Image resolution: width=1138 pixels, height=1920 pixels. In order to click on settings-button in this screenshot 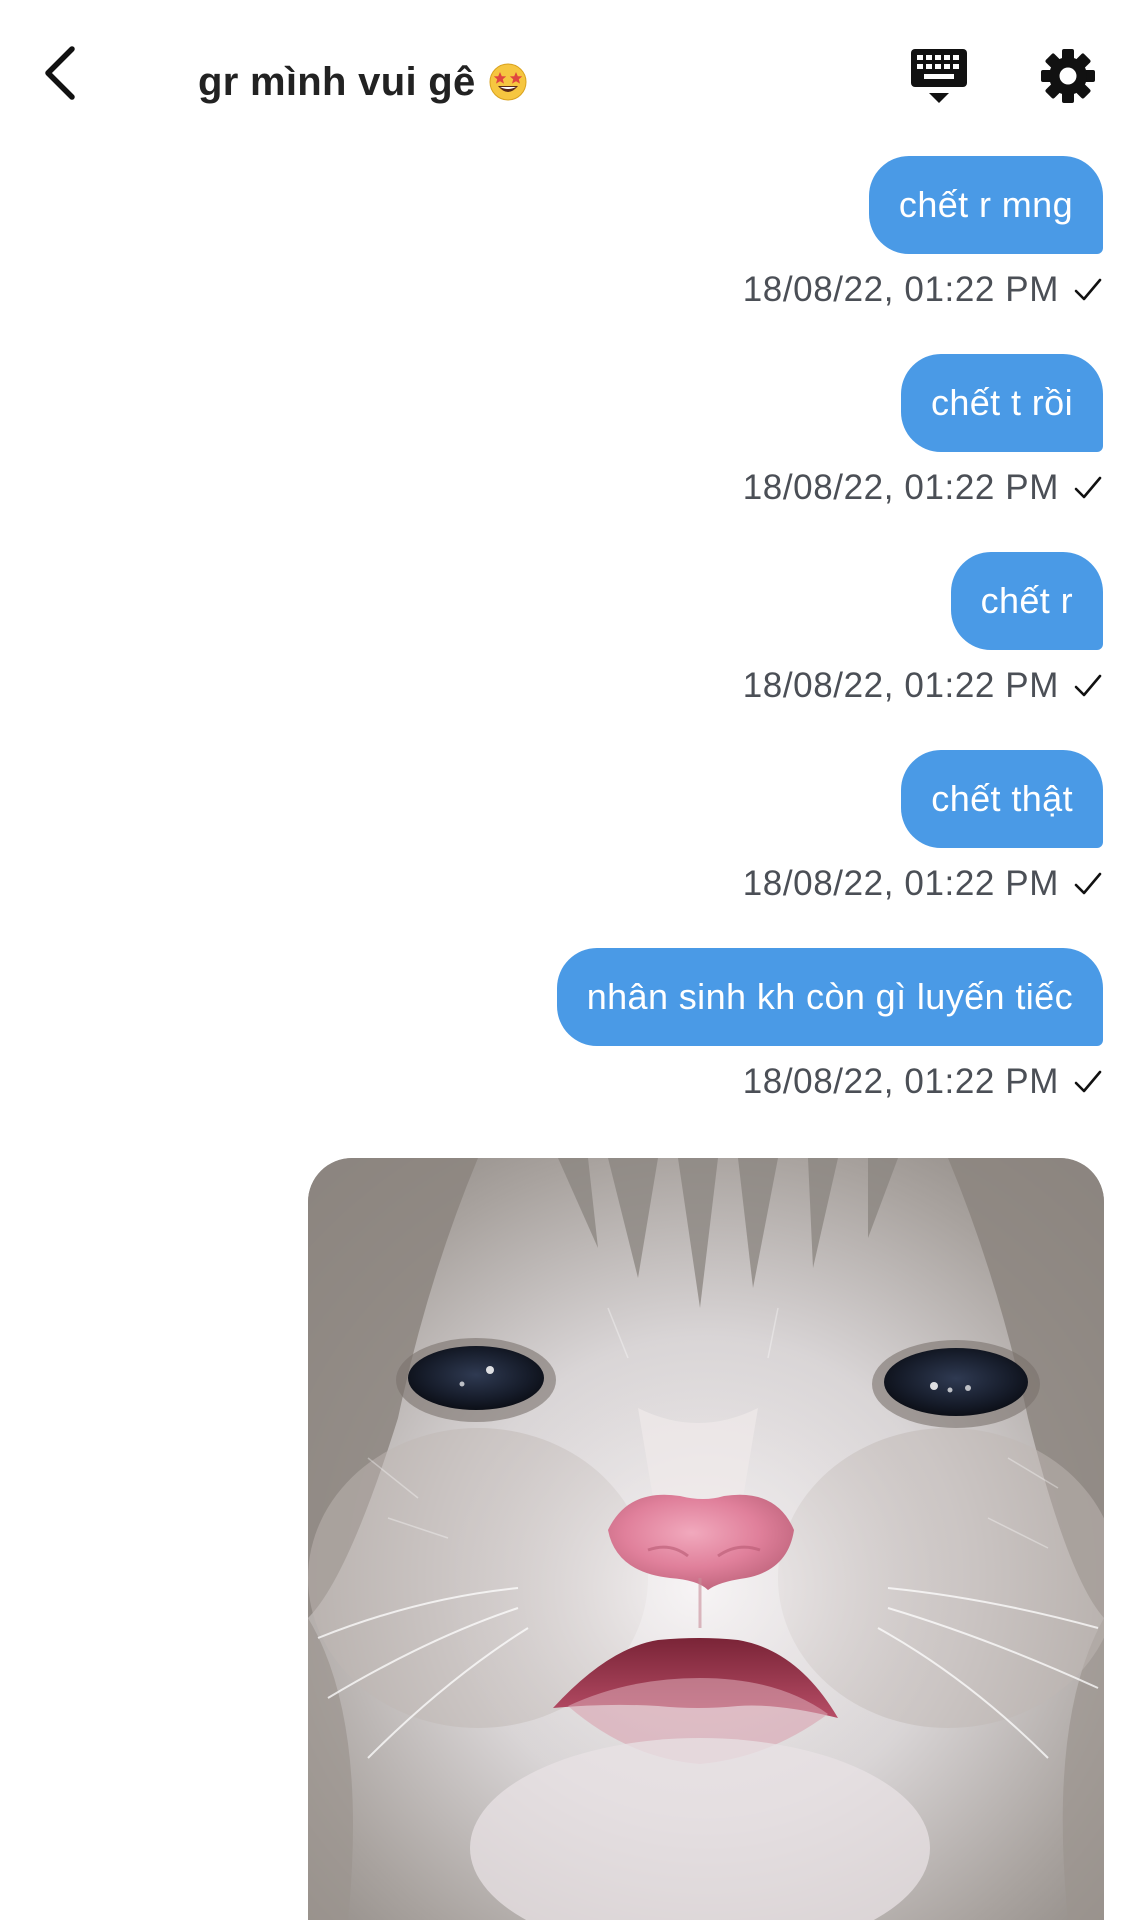, I will do `click(1068, 76)`.